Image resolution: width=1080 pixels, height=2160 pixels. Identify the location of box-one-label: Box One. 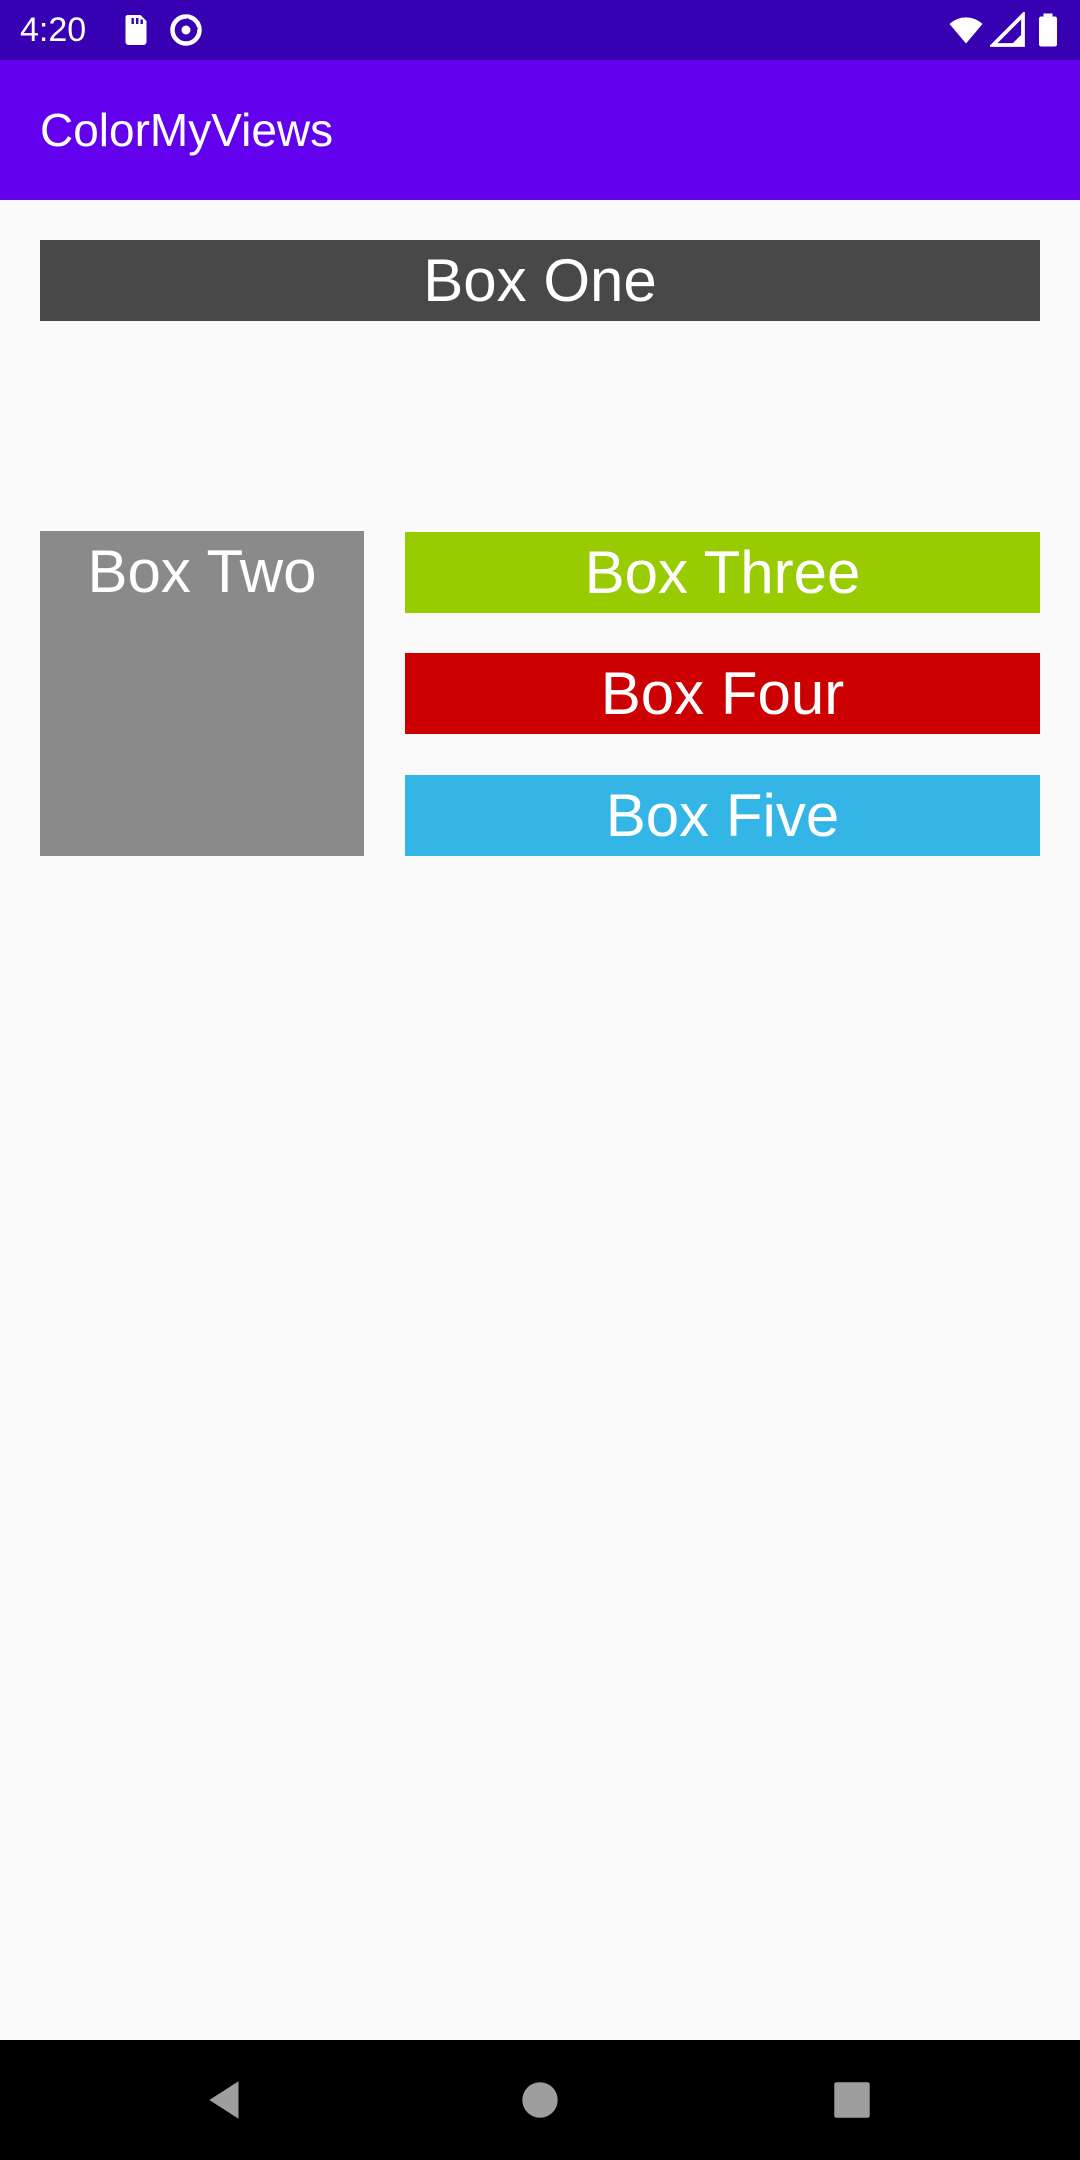
(540, 280).